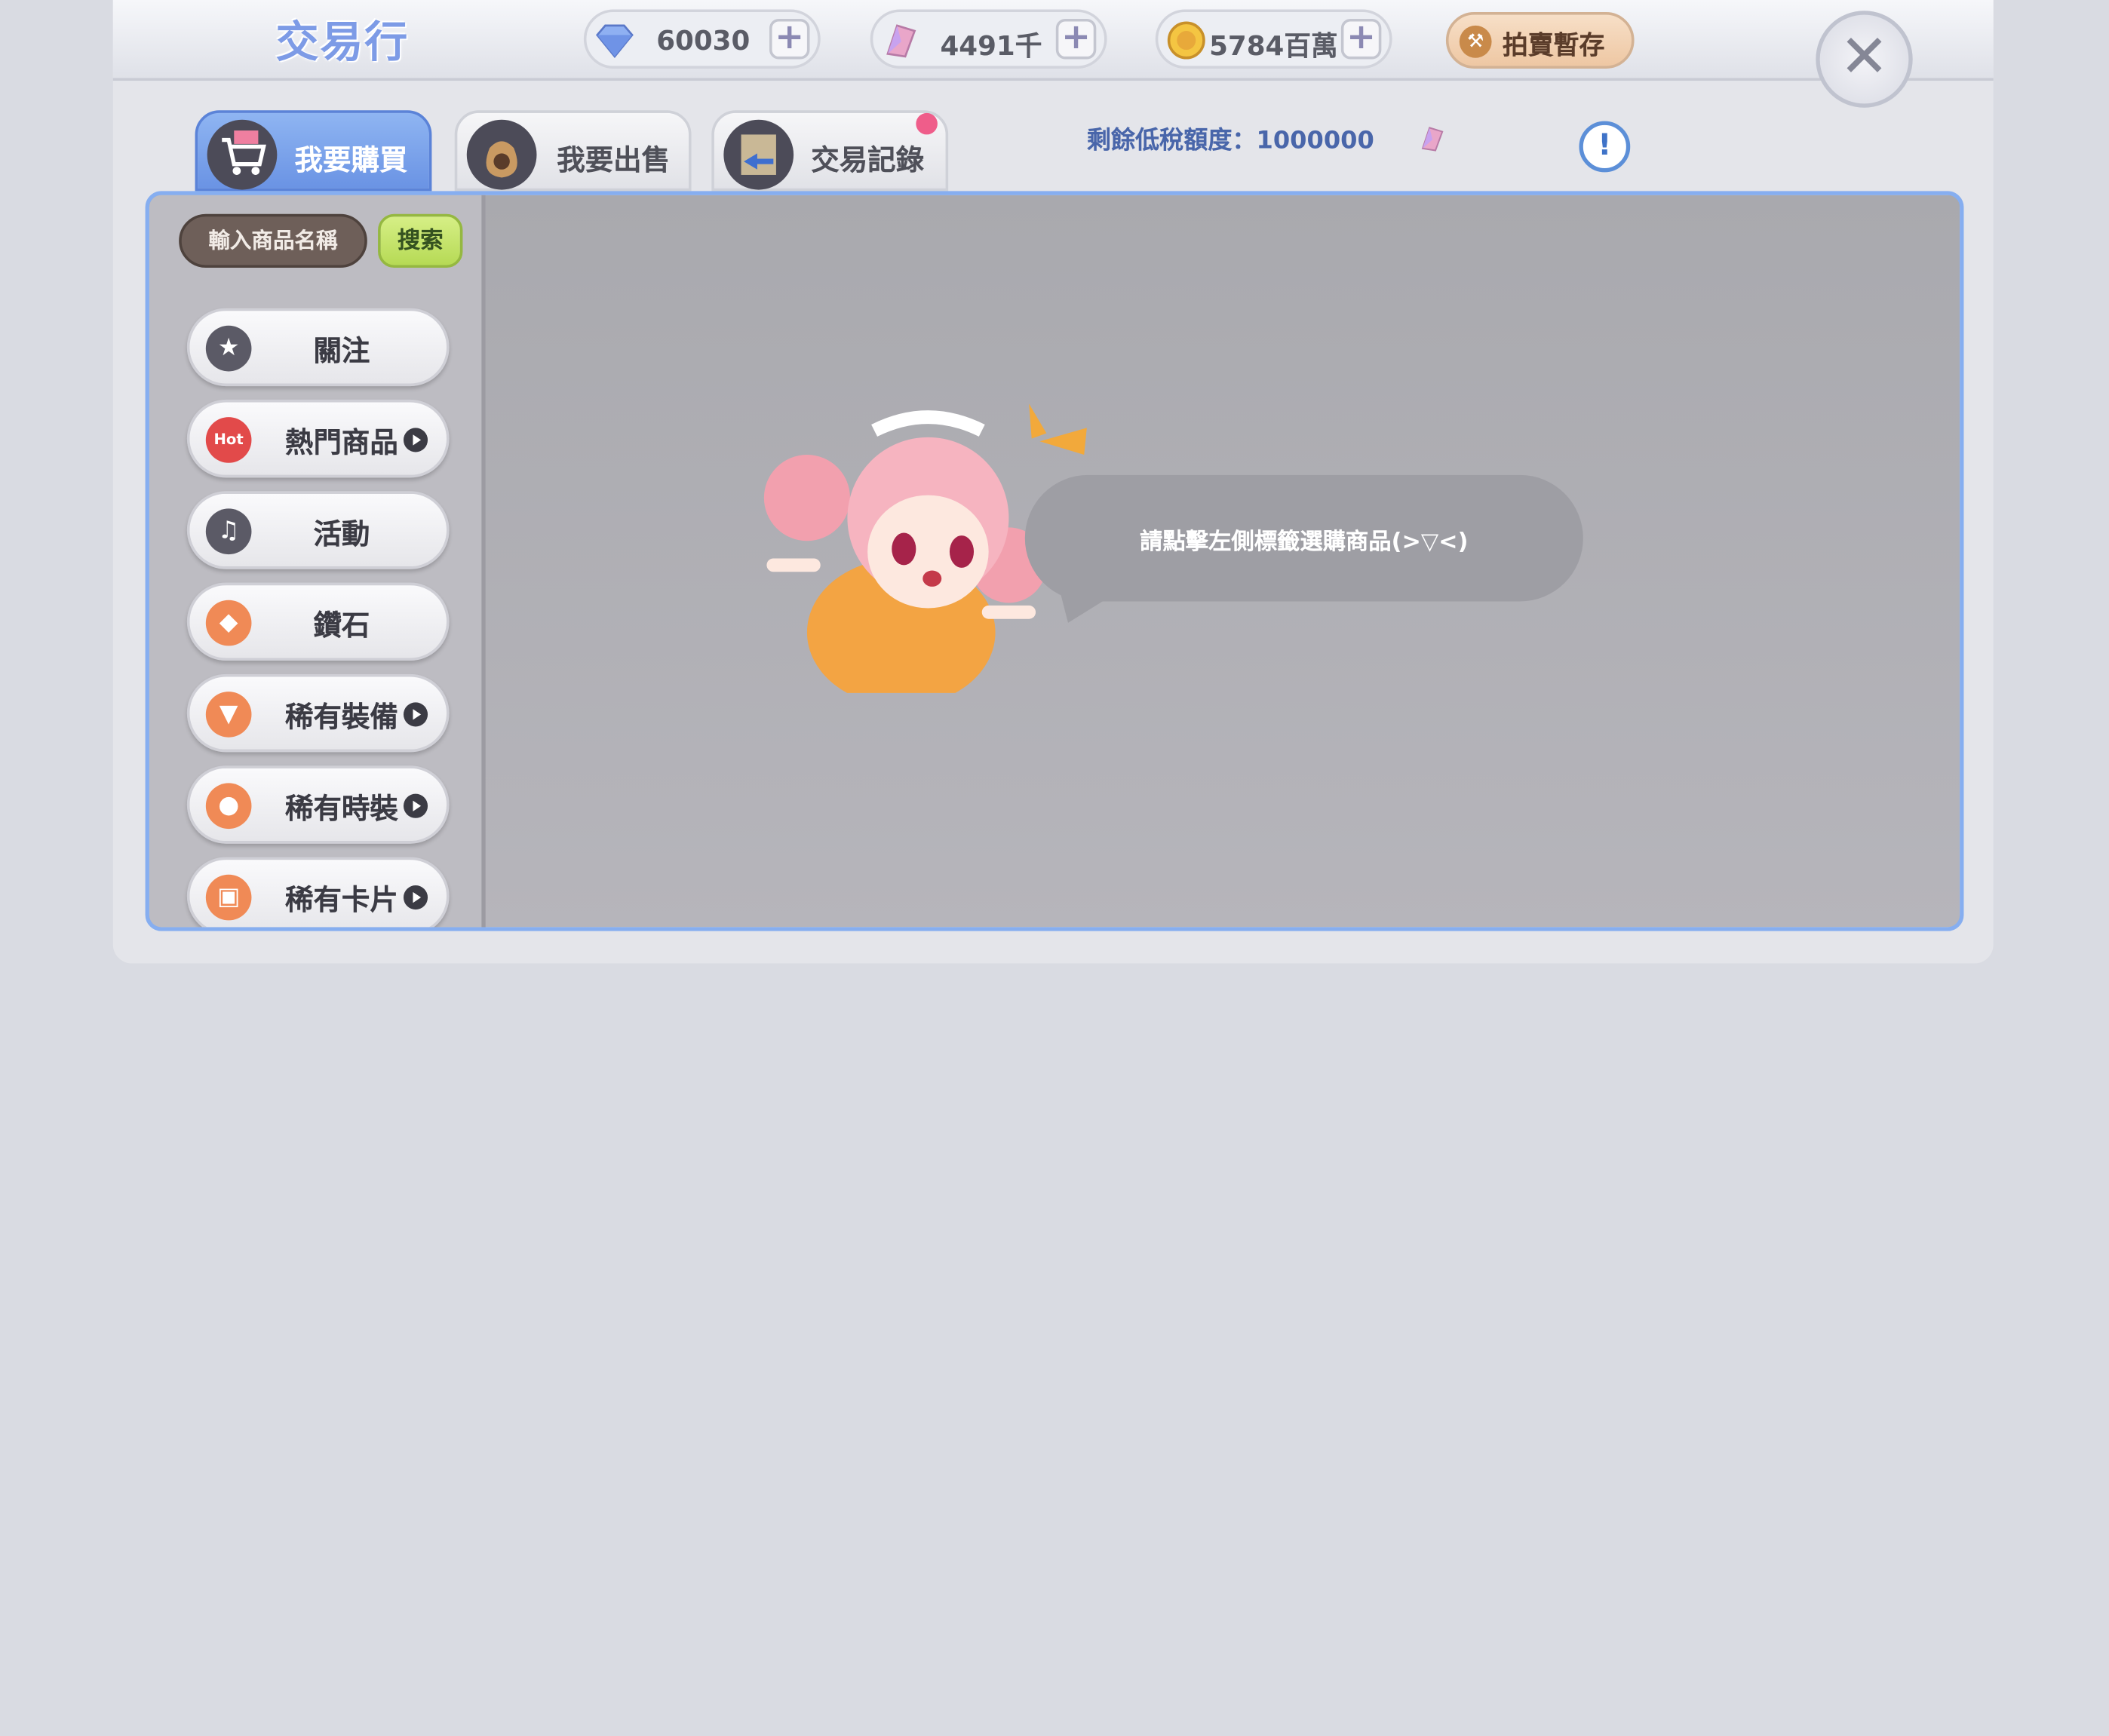 This screenshot has height=1736, width=2109. I want to click on currency-crystal: 4491千 +, so click(988, 39).